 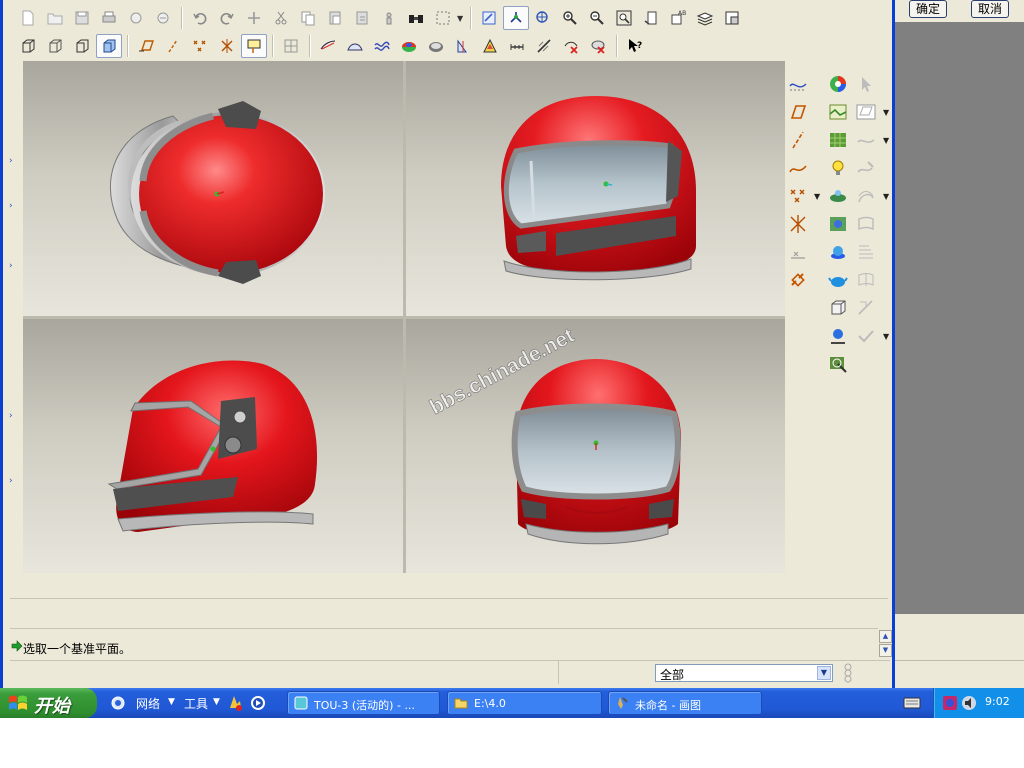 What do you see at coordinates (885, 636) in the screenshot?
I see `message-scroll-up: ▲` at bounding box center [885, 636].